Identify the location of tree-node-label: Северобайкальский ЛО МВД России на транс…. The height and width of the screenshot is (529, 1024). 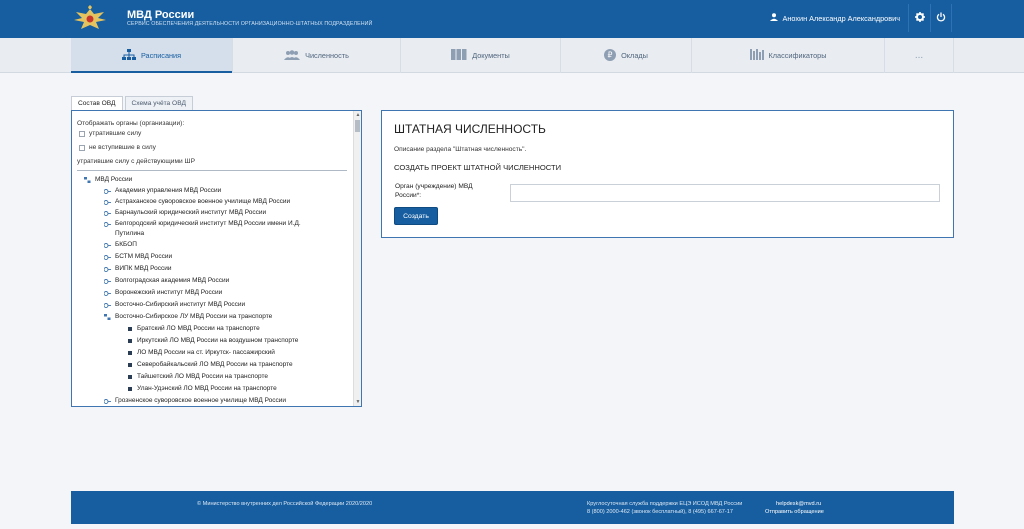
(215, 364).